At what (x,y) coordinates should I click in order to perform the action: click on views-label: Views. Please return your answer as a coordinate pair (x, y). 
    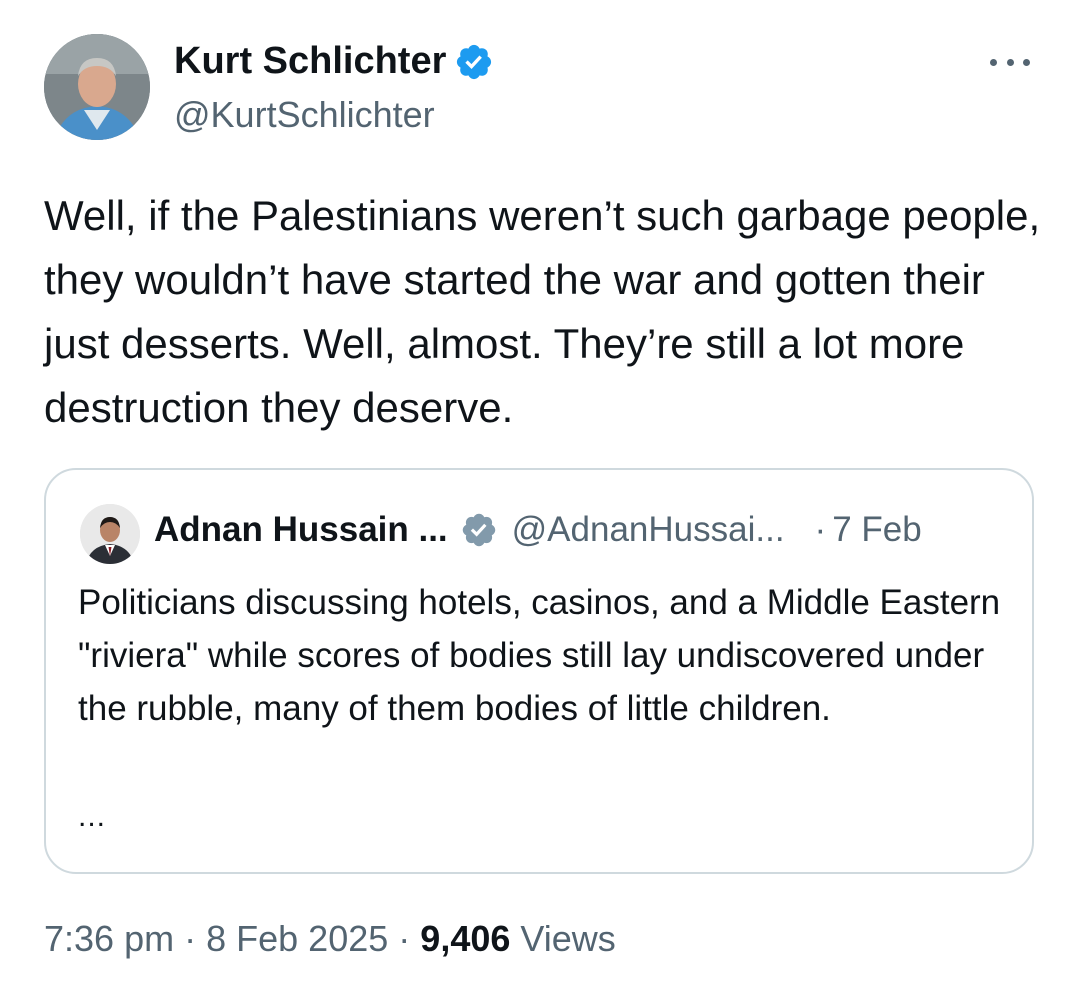
    Looking at the image, I should click on (568, 938).